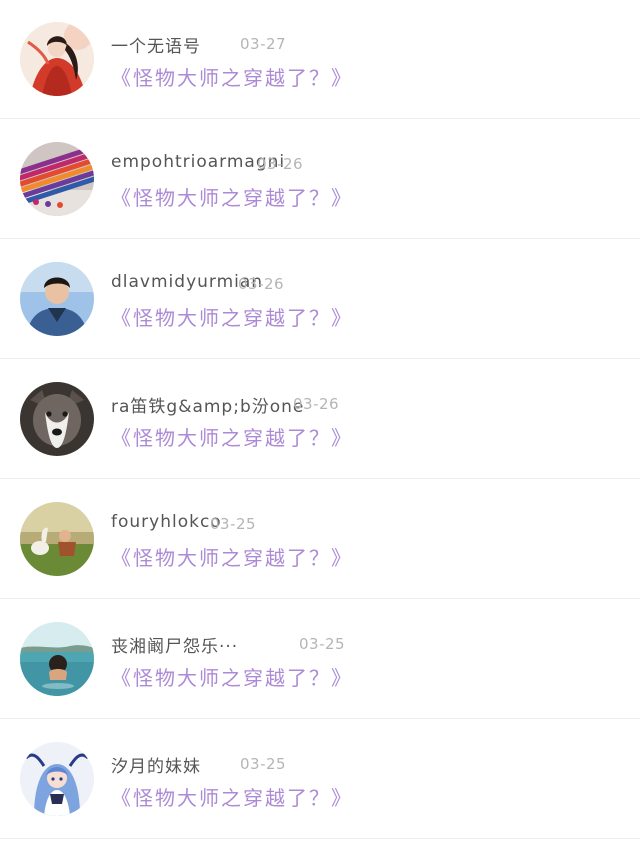 This screenshot has width=640, height=847. What do you see at coordinates (57, 539) in the screenshot?
I see `child-with-goose-avatar` at bounding box center [57, 539].